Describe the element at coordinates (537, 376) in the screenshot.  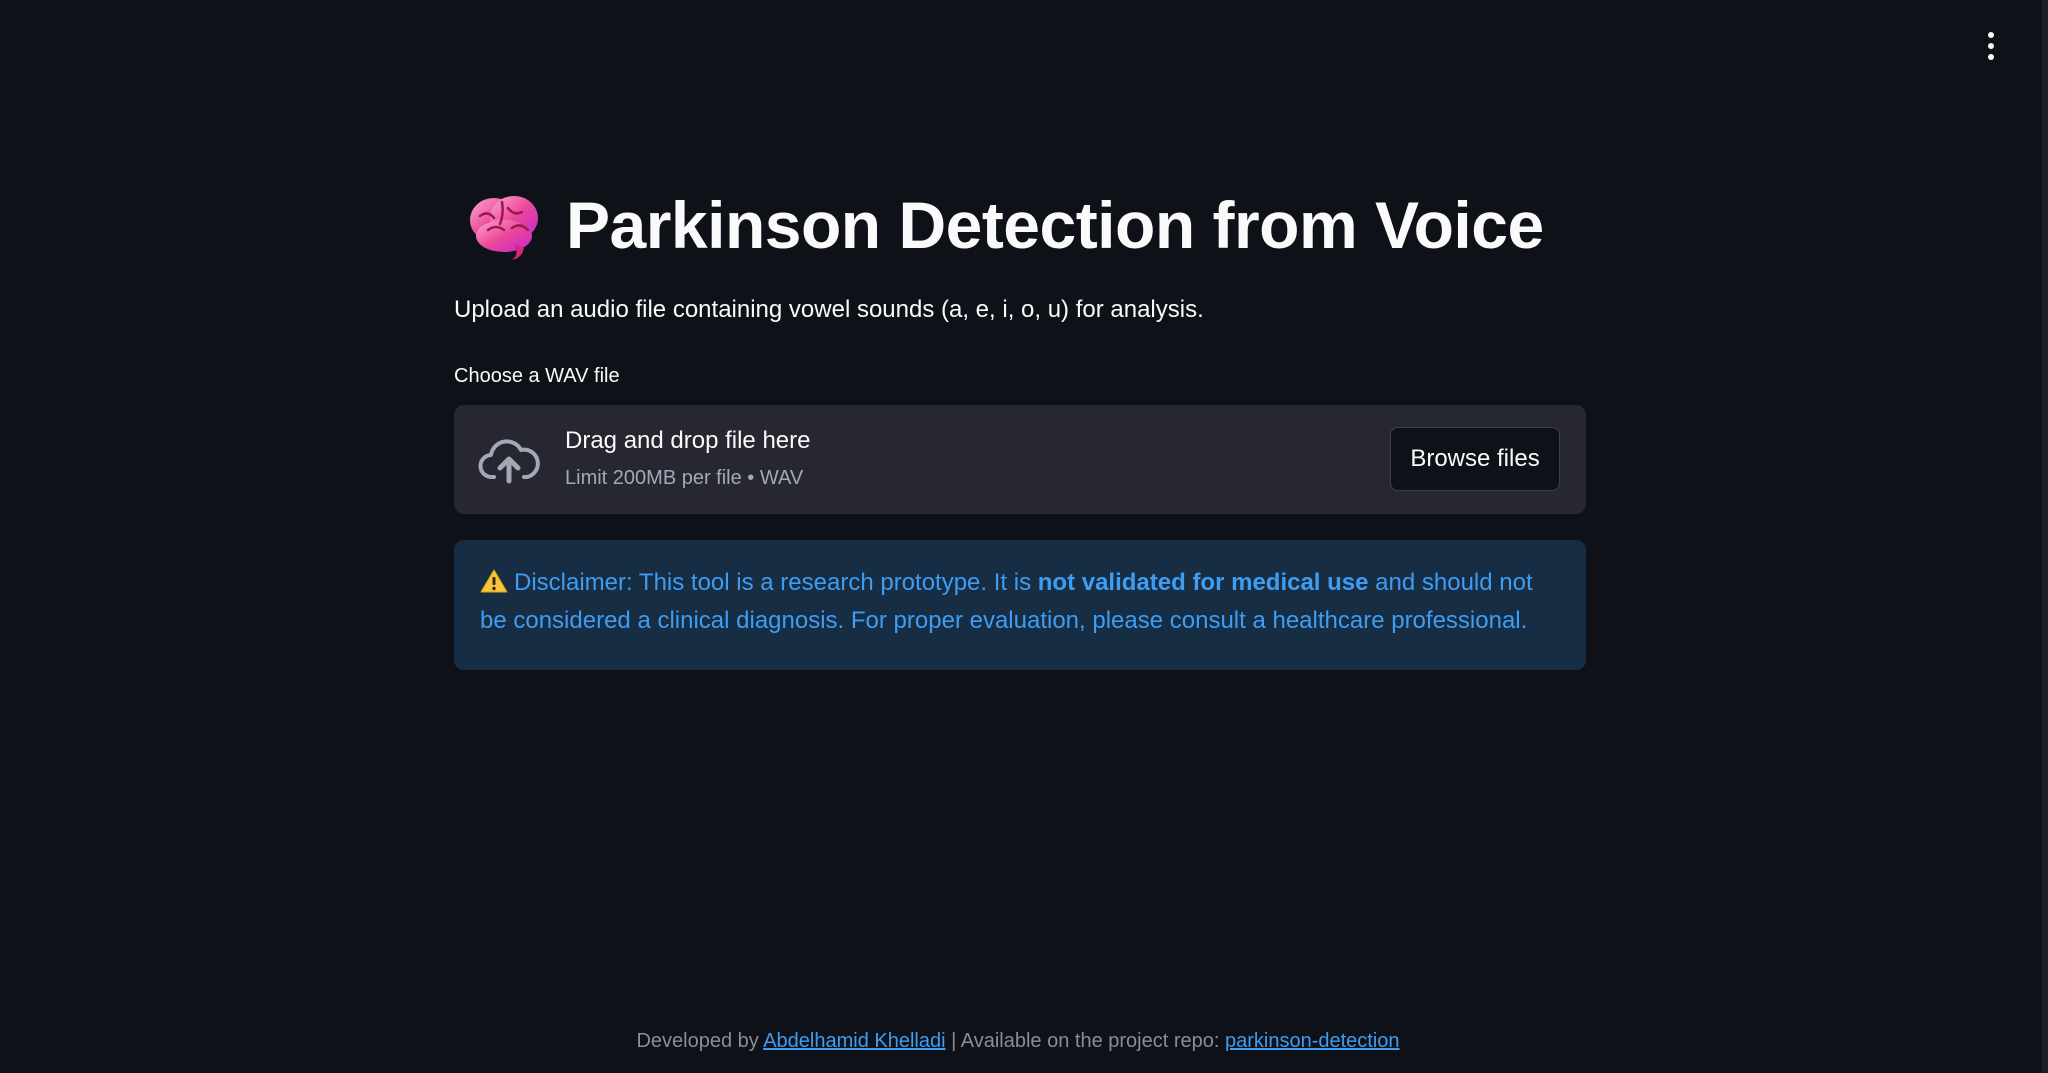
I see `file-uploader-label: Choose a WAV file` at that location.